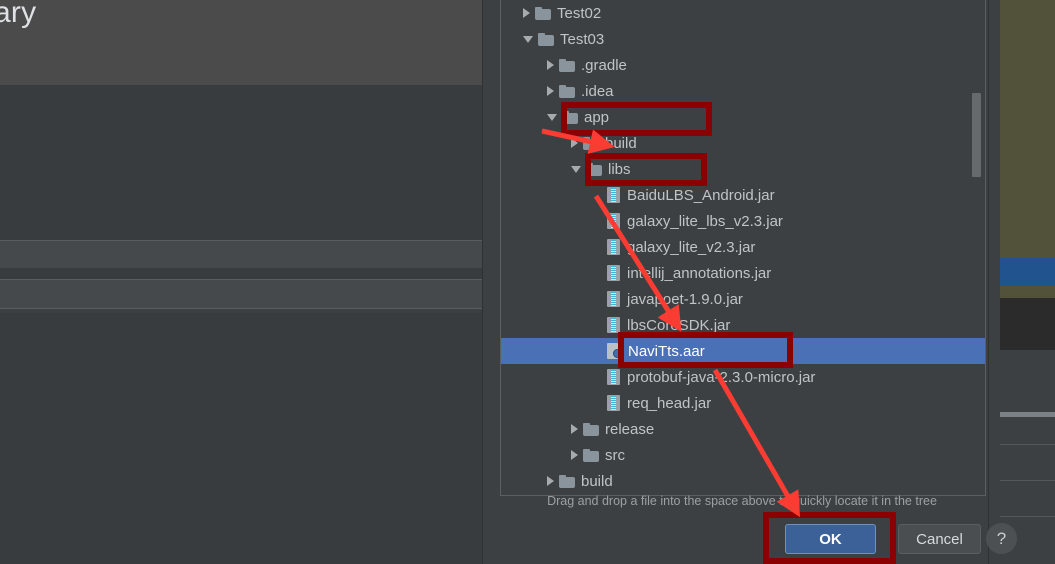  I want to click on ide-left-header: ary, so click(241, 42).